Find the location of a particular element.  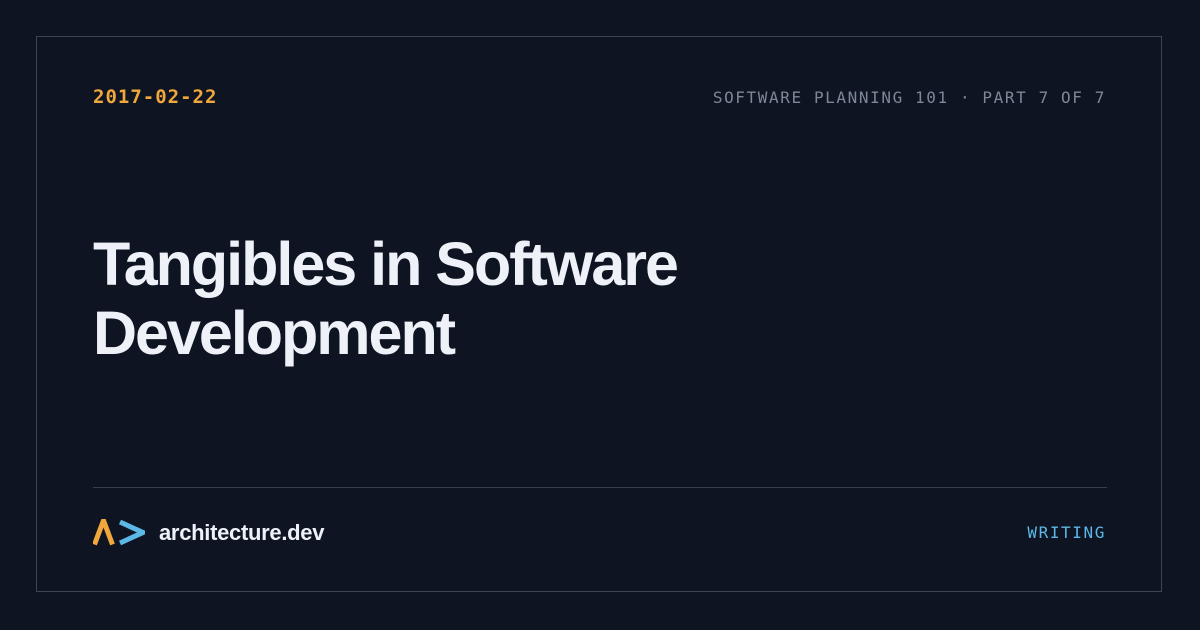

category-label: WRITING is located at coordinates (1066, 532).